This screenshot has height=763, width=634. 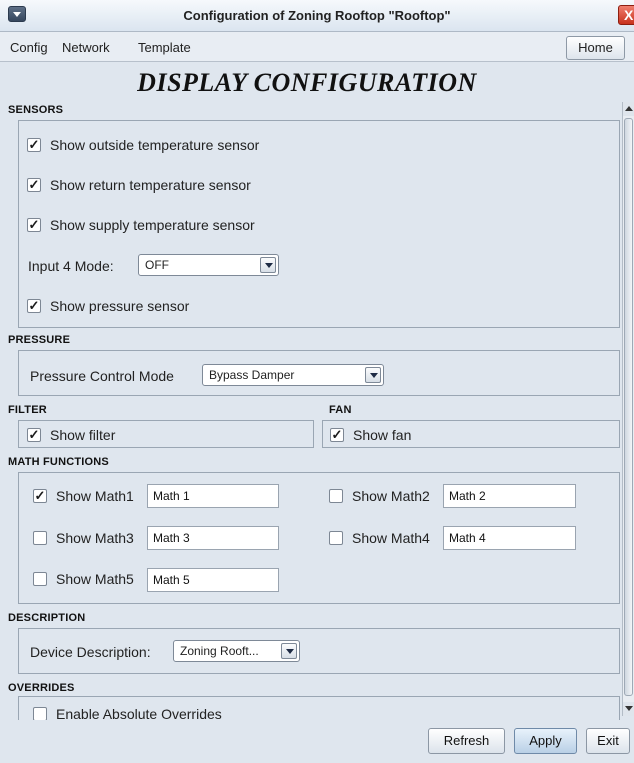 What do you see at coordinates (340, 410) in the screenshot?
I see `section-label-fan: FAN` at bounding box center [340, 410].